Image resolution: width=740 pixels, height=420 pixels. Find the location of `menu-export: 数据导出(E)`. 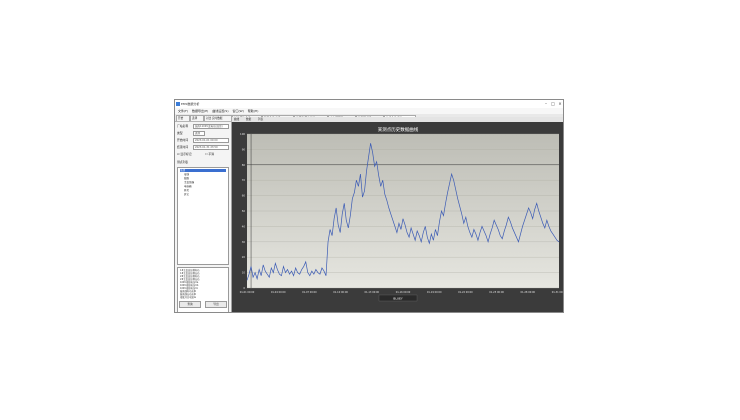

menu-export: 数据导出(E) is located at coordinates (200, 111).